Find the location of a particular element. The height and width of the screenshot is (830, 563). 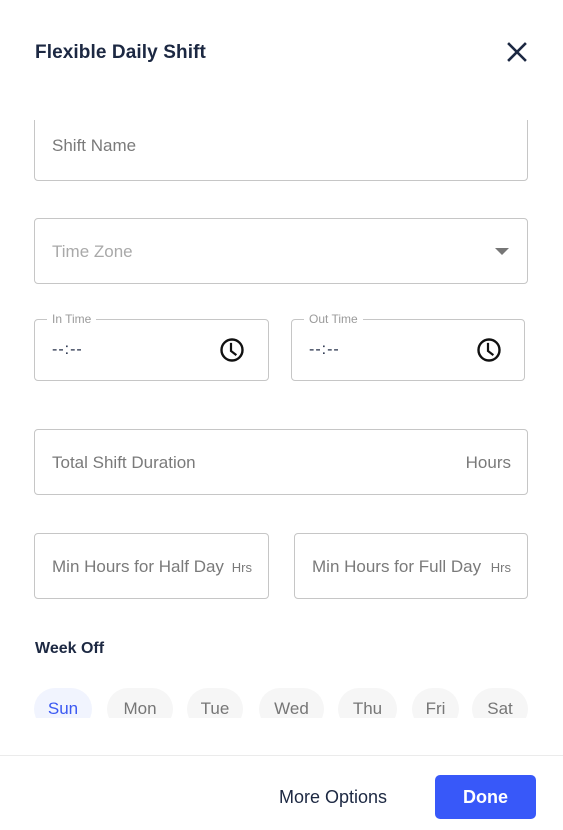

close-icon is located at coordinates (517, 52).